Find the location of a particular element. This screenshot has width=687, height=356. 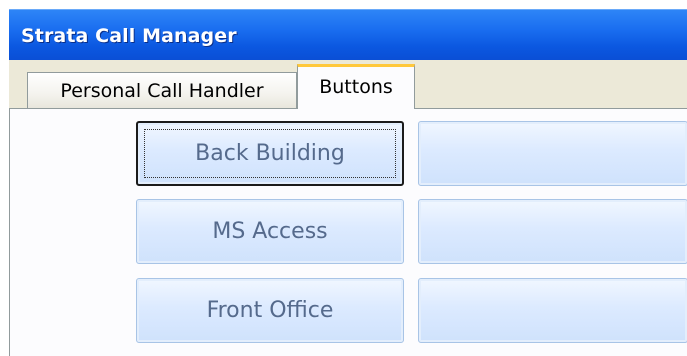

window-title: Strata Call Manager is located at coordinates (129, 36).